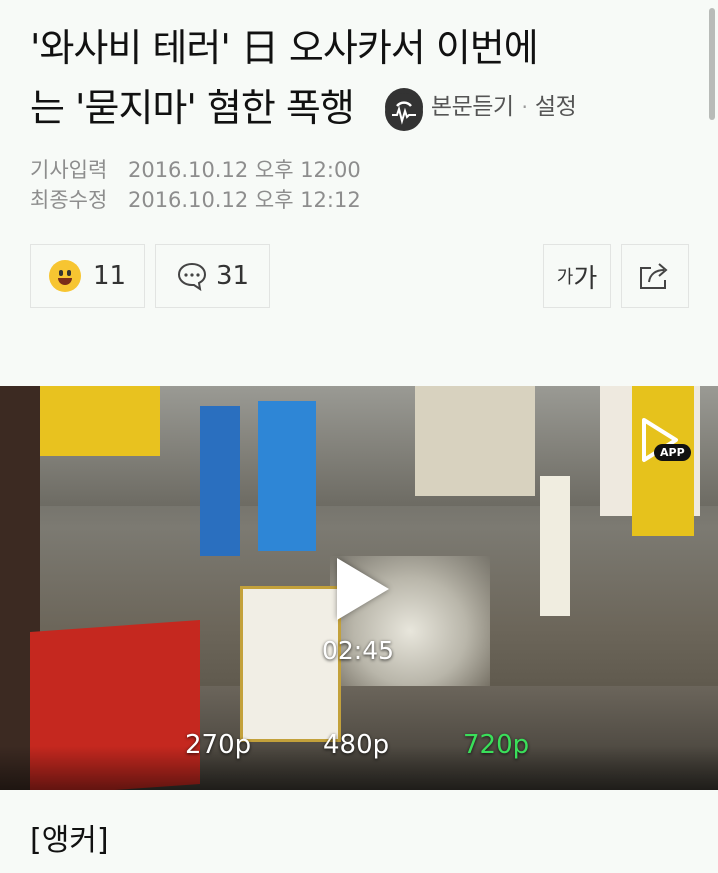  Describe the element at coordinates (585, 278) in the screenshot. I see `font-big-glyph: 가` at that location.